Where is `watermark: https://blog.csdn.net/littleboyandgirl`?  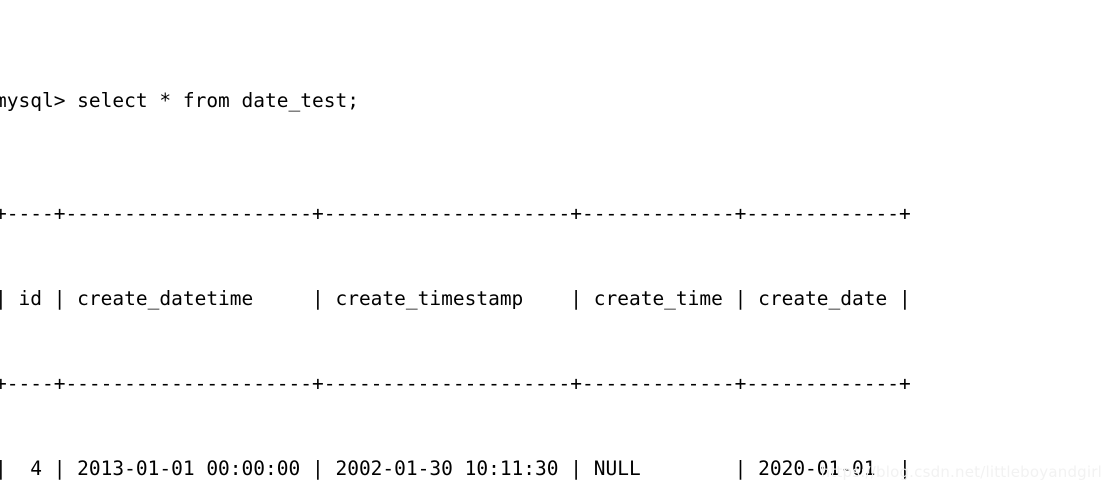
watermark: https://blog.csdn.net/littleboyandgirl is located at coordinates (961, 471).